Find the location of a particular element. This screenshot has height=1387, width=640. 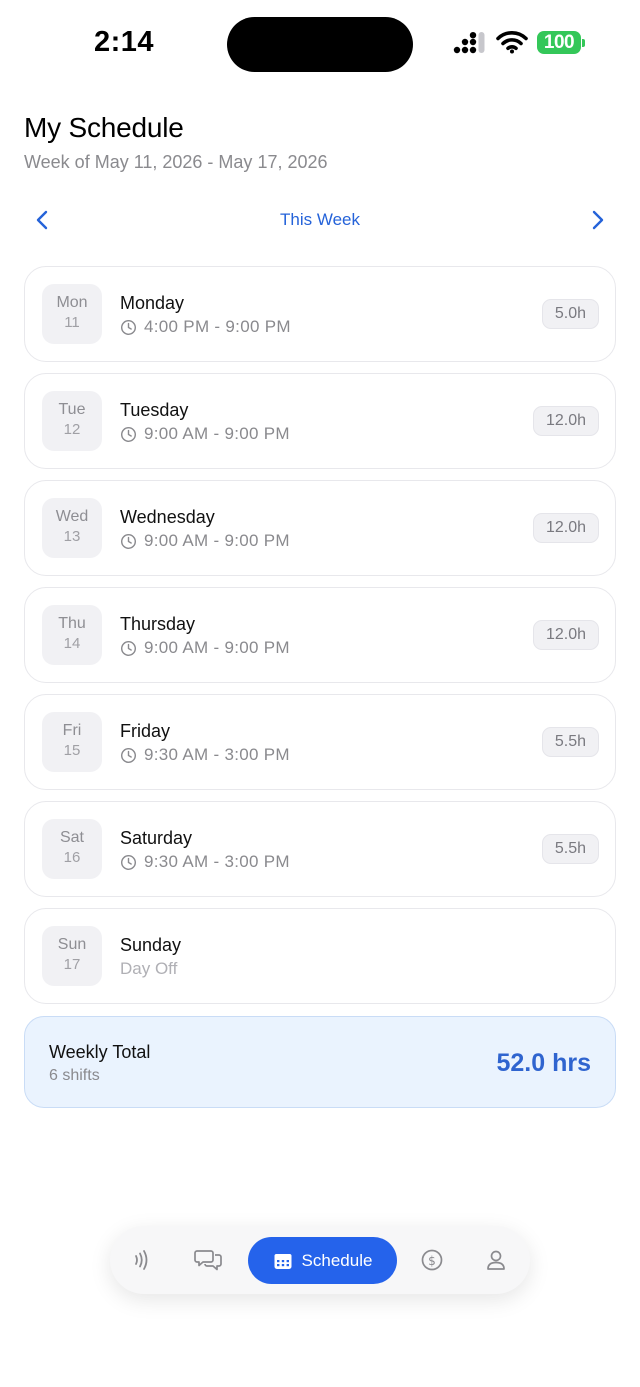

day-card-monday: Mon 11 Monday 4:00 PM - 9:00 PM 5.0h is located at coordinates (320, 314).